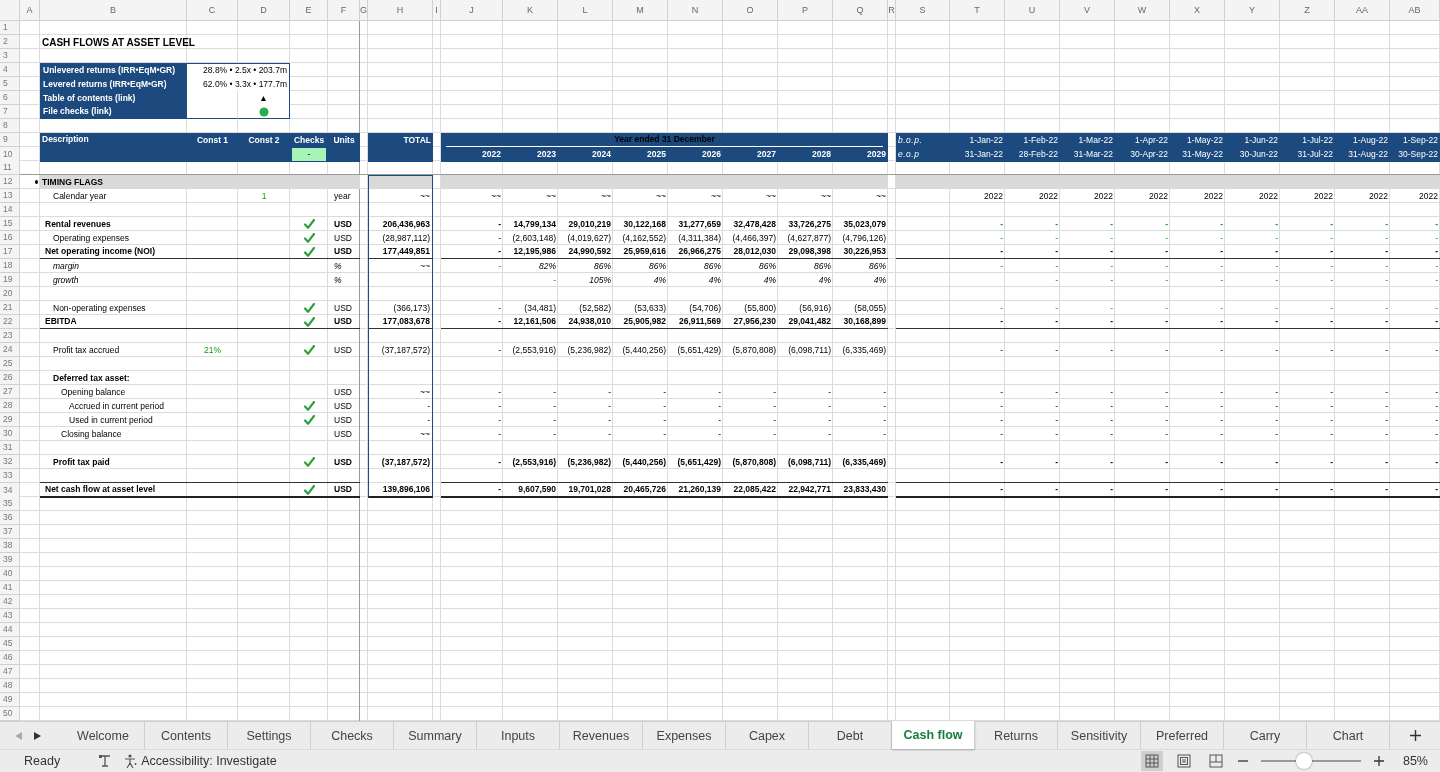 Image resolution: width=1440 pixels, height=772 pixels. Describe the element at coordinates (695, 10) in the screenshot. I see `column-letter: N` at that location.